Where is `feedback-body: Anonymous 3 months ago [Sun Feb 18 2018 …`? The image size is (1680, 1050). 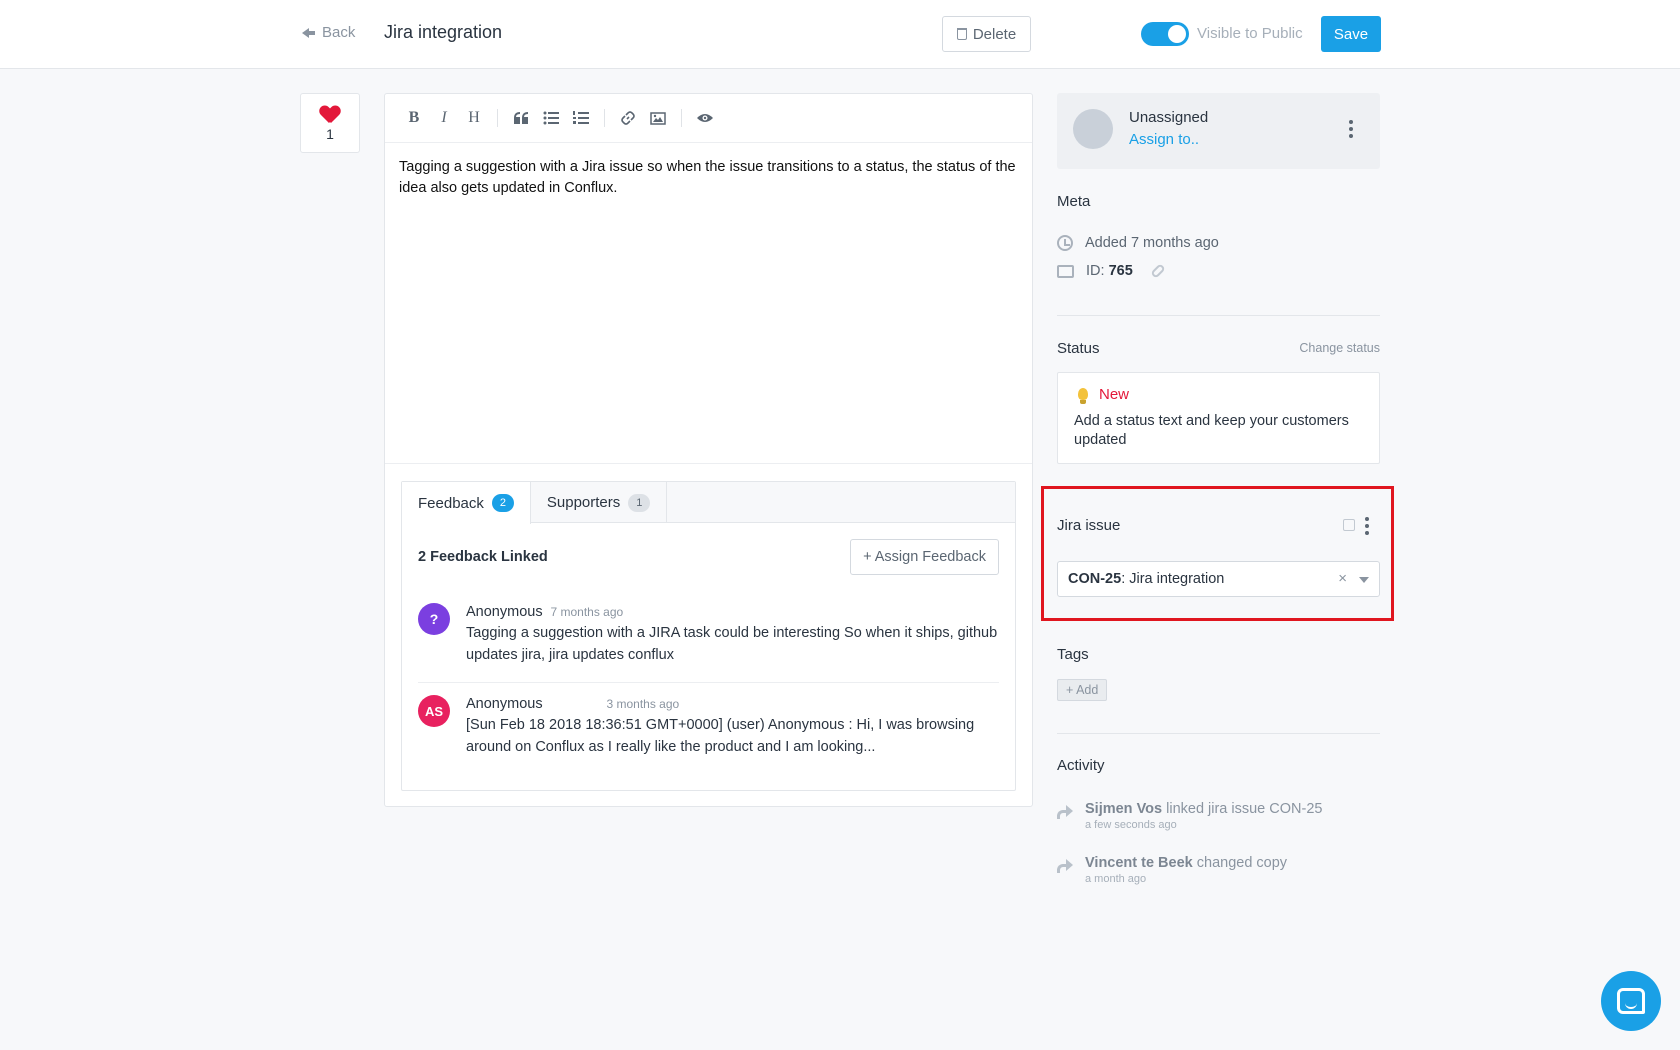 feedback-body: Anonymous 3 months ago [Sun Feb 18 2018 … is located at coordinates (732, 726).